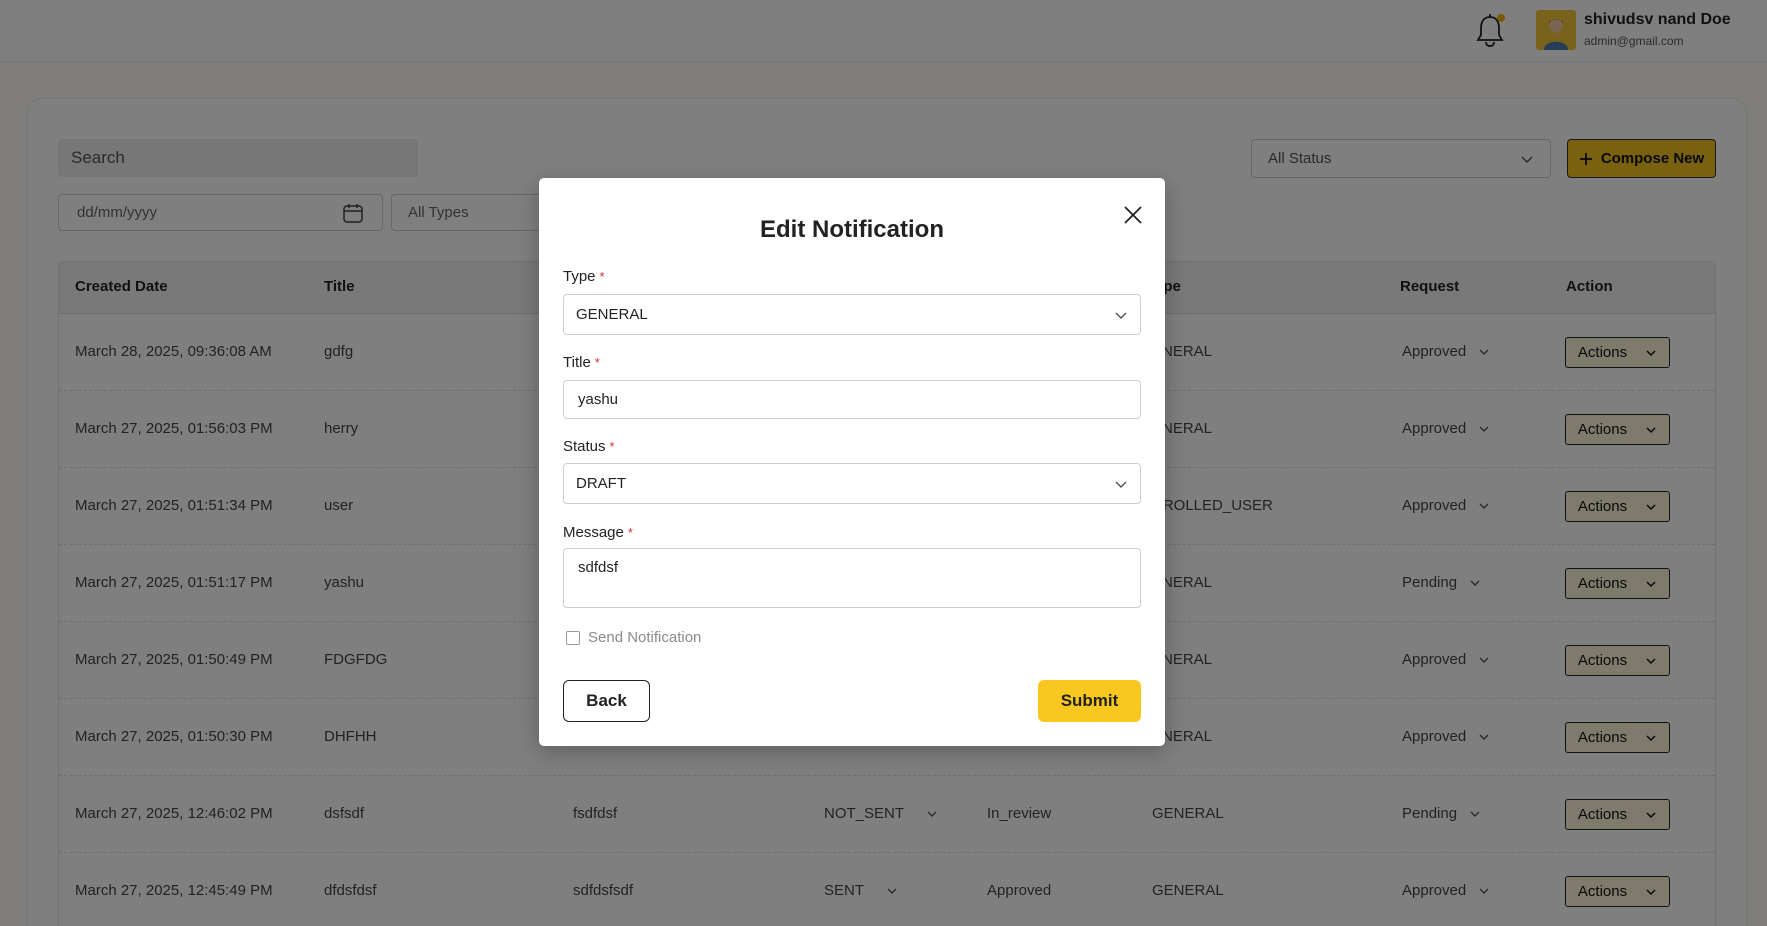 Image resolution: width=1767 pixels, height=926 pixels. I want to click on modal-title: Edit Notification, so click(852, 229).